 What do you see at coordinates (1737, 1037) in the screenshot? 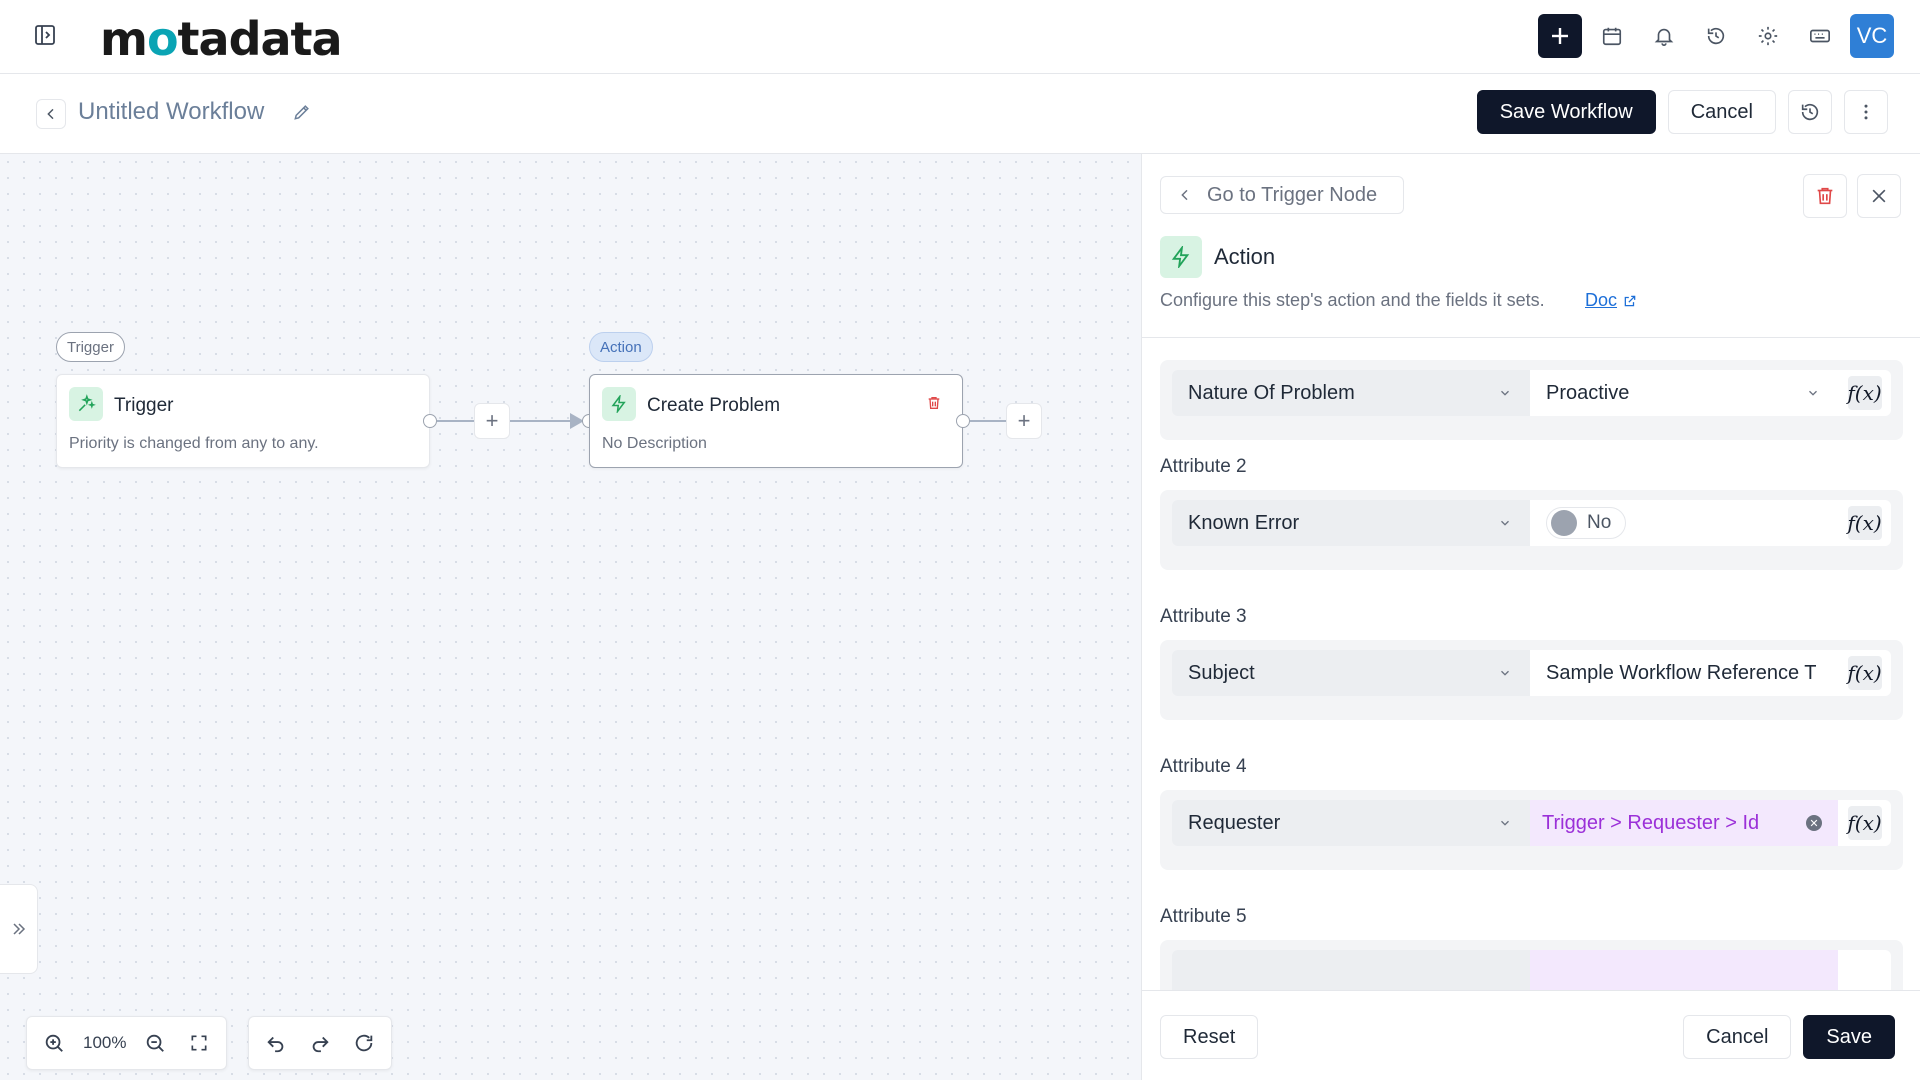
I see `cancel-button: Cancel` at bounding box center [1737, 1037].